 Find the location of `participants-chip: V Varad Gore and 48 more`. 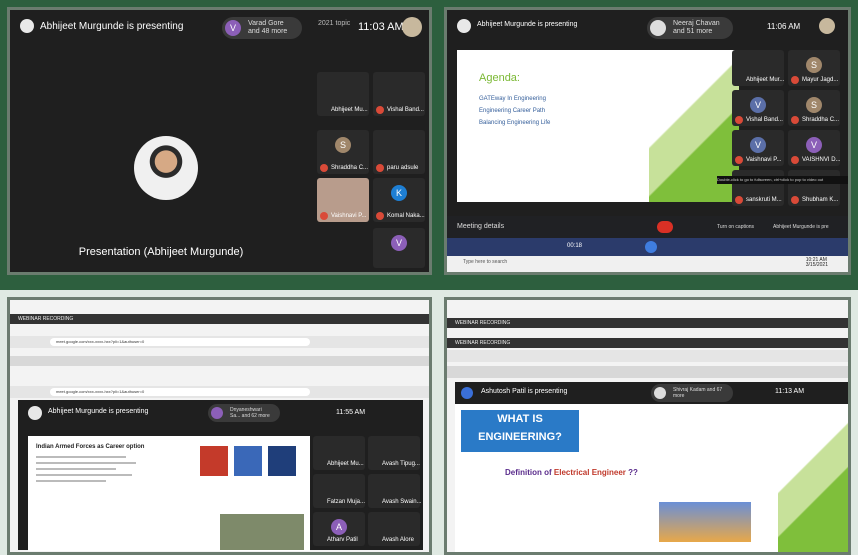

participants-chip: V Varad Gore and 48 more is located at coordinates (262, 28).